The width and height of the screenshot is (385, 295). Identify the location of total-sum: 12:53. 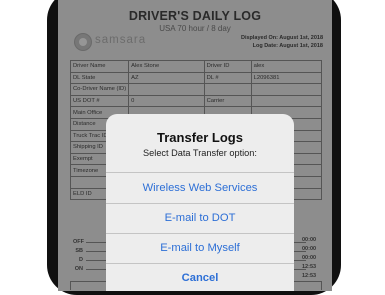
(309, 276).